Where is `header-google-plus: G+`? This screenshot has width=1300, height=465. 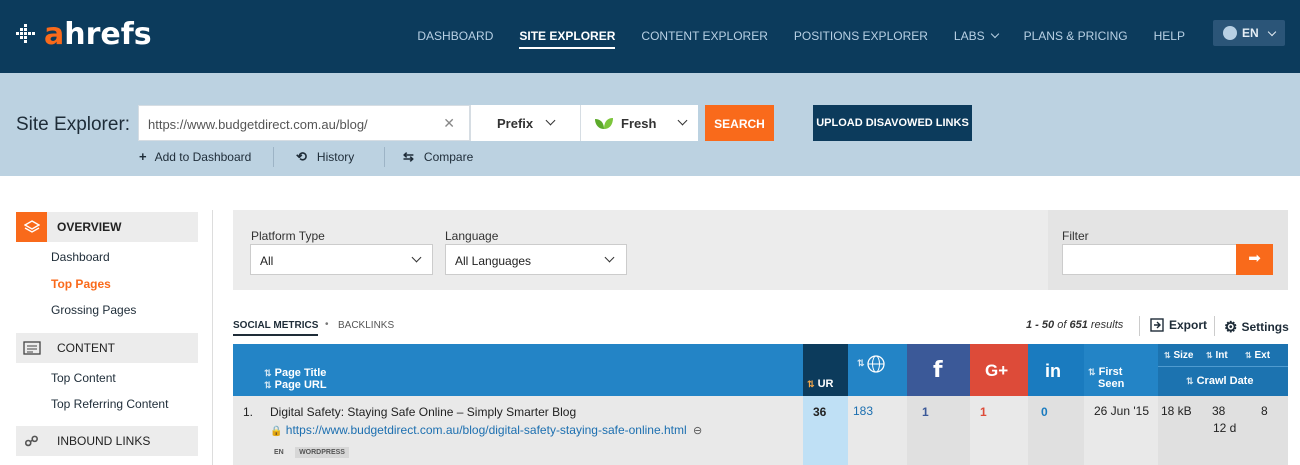
header-google-plus: G+ is located at coordinates (999, 370).